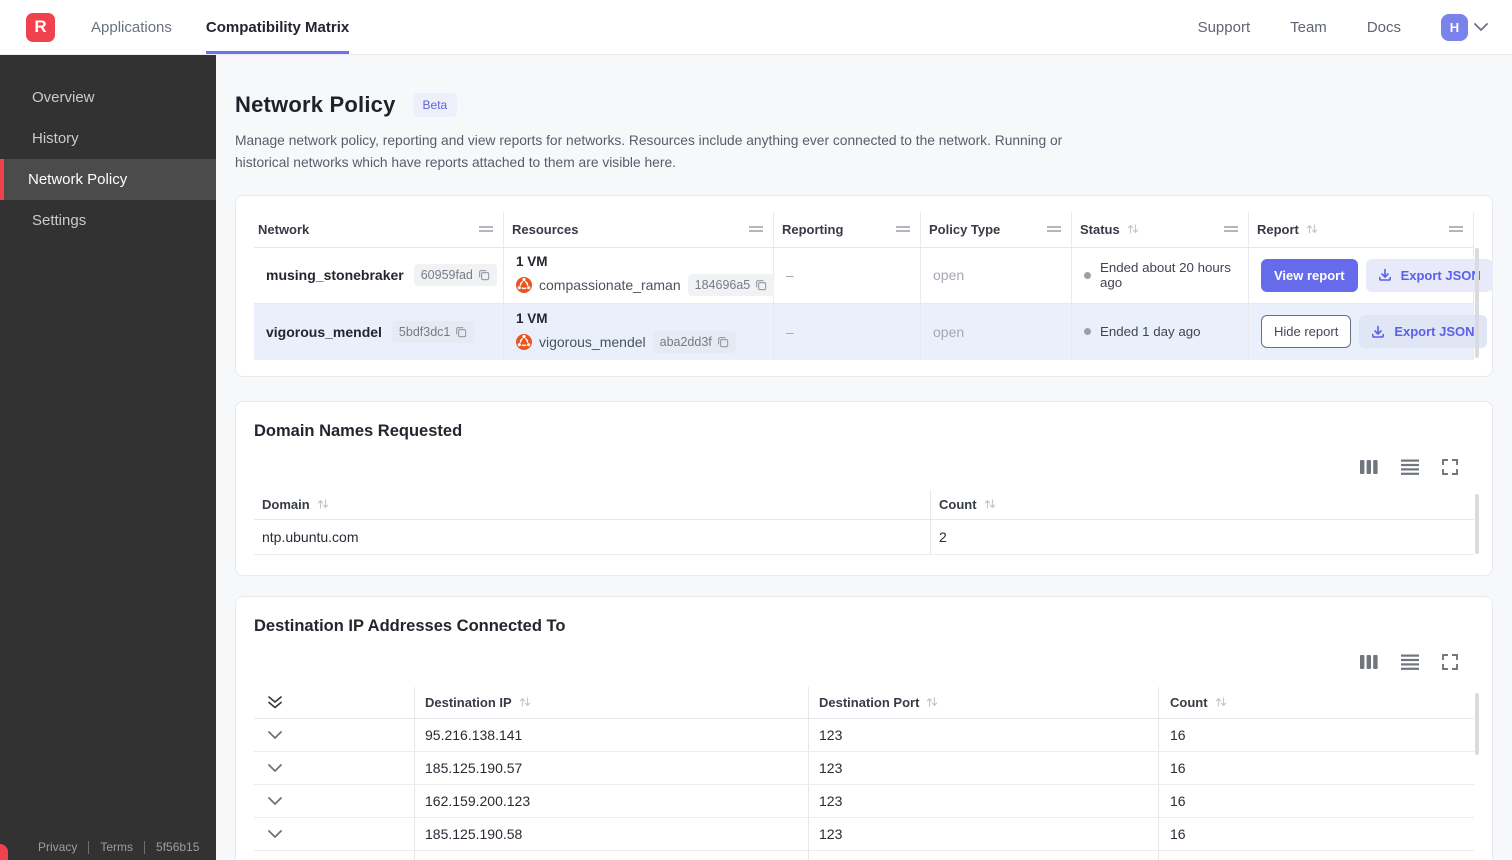  What do you see at coordinates (1361, 229) in the screenshot?
I see `column-header-report: Report` at bounding box center [1361, 229].